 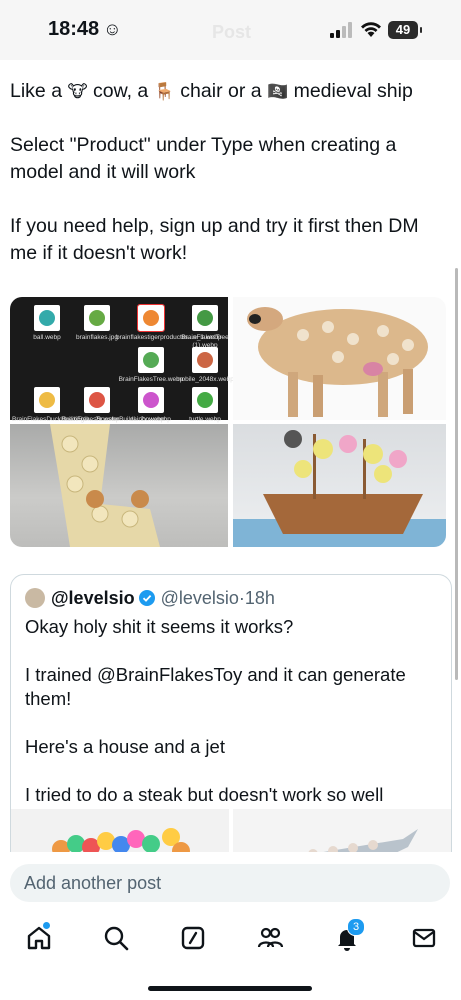 I want to click on wifi-icon, so click(x=371, y=29).